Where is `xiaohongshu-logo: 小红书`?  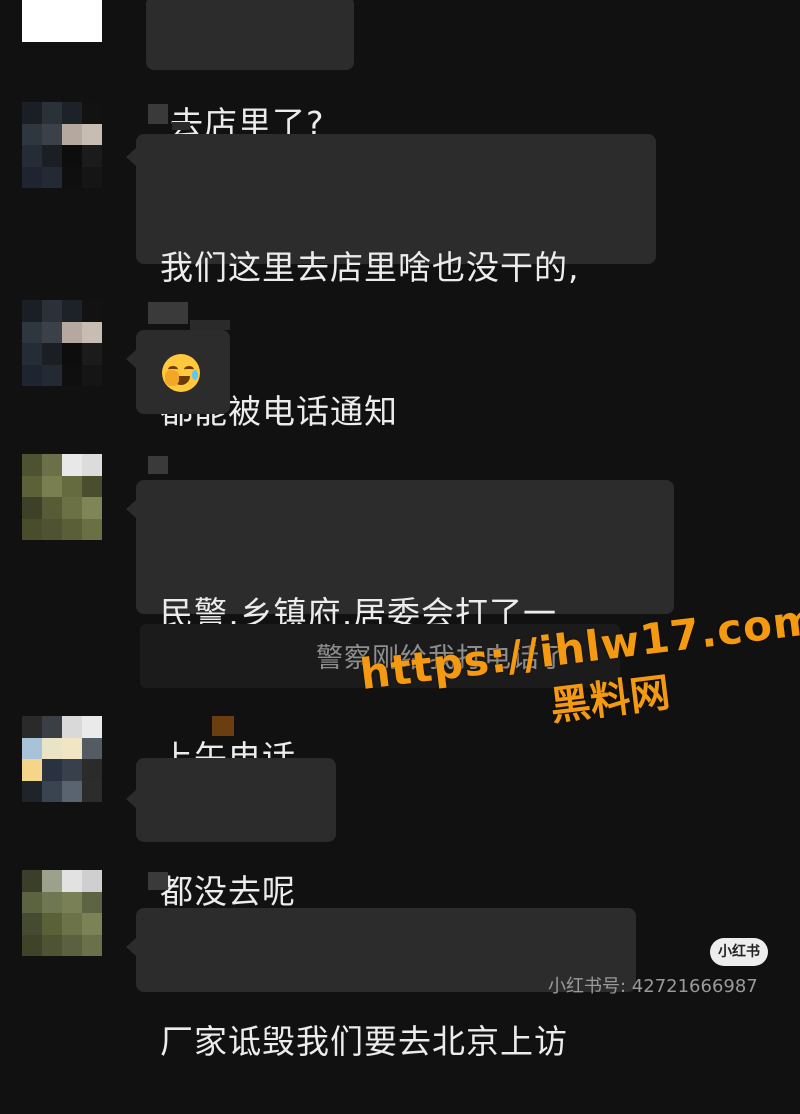 xiaohongshu-logo: 小红书 is located at coordinates (739, 952).